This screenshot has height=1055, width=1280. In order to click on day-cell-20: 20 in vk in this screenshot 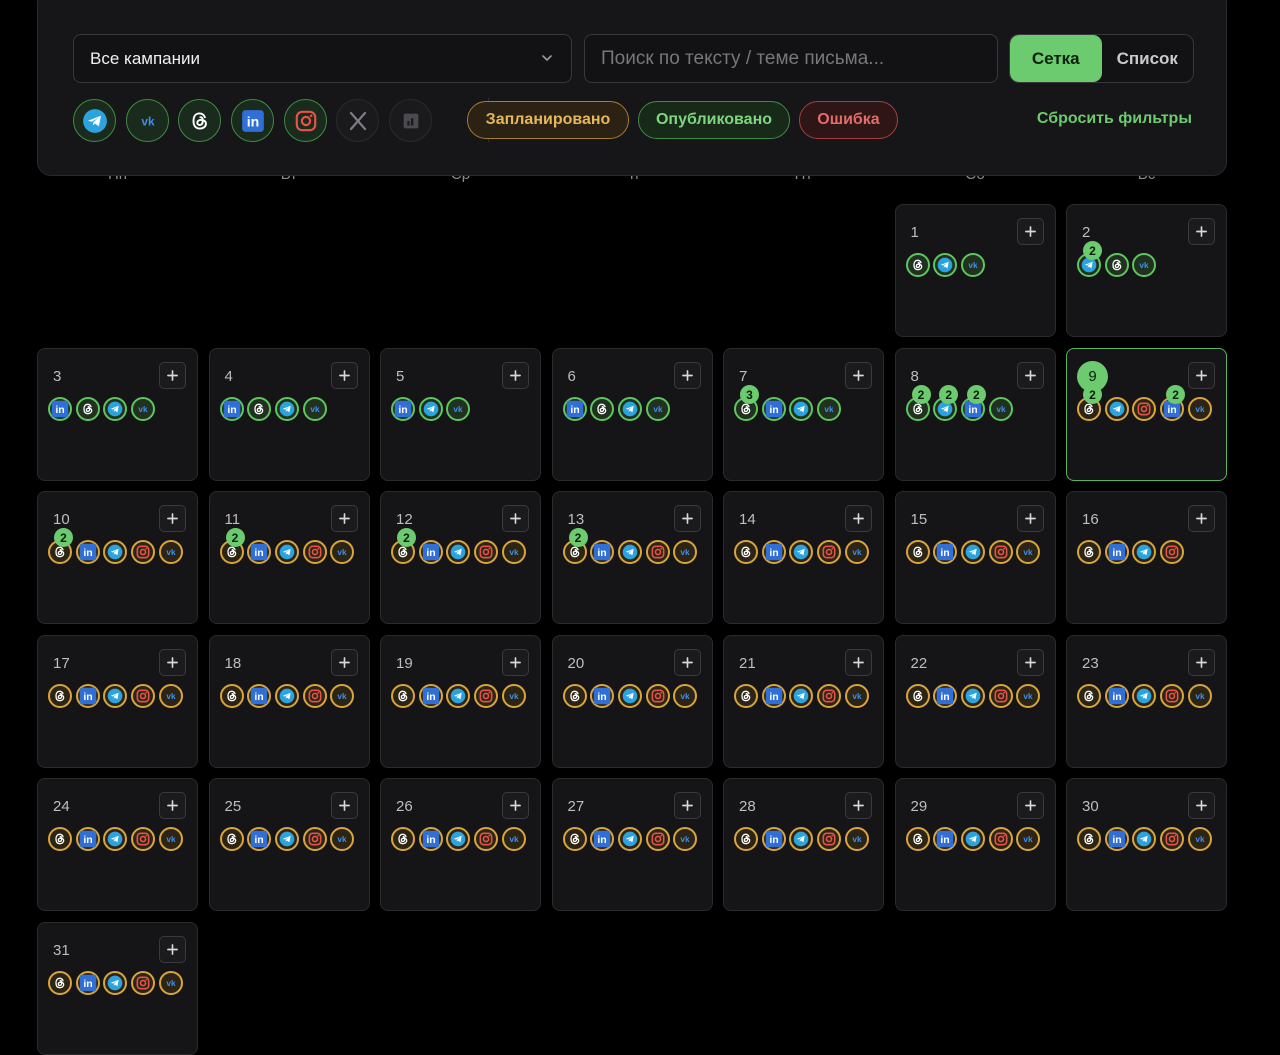, I will do `click(632, 701)`.